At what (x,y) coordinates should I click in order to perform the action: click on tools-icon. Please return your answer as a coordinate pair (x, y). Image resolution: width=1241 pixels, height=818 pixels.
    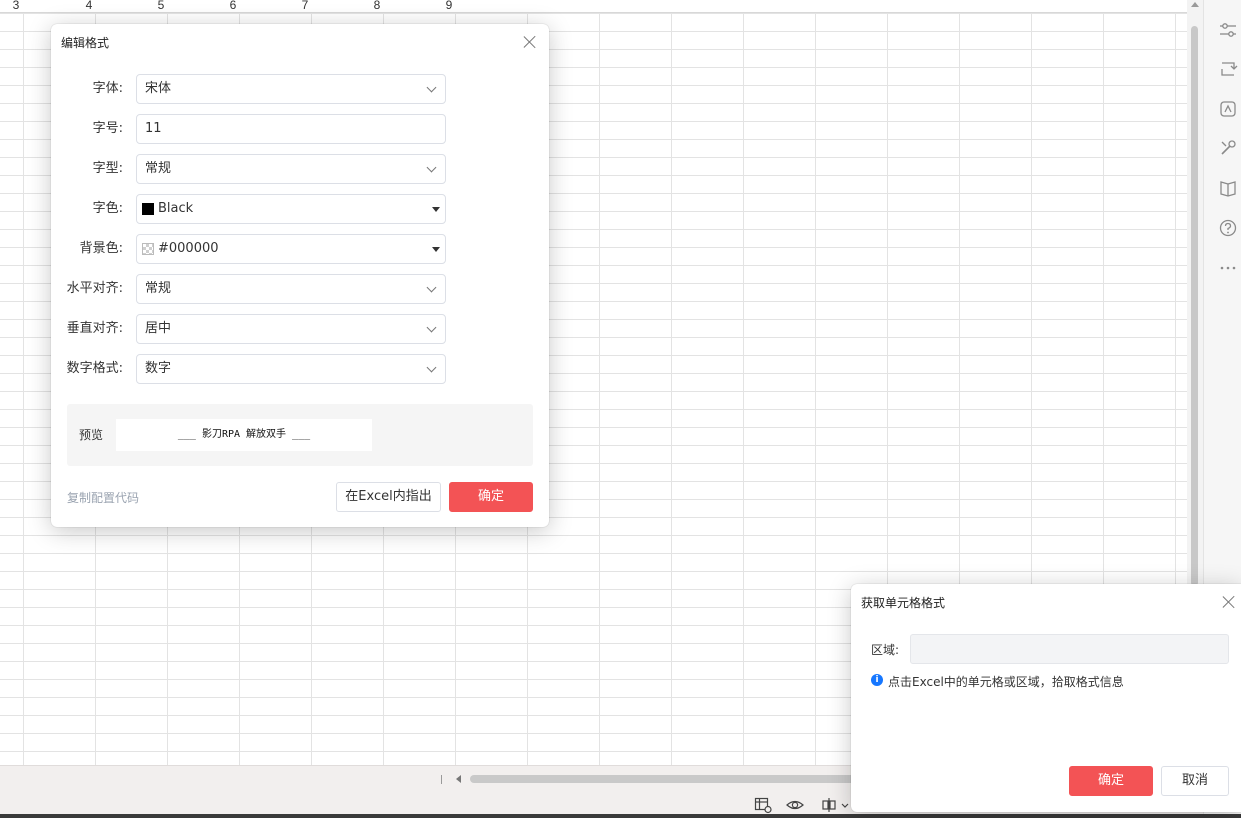
    Looking at the image, I should click on (1228, 148).